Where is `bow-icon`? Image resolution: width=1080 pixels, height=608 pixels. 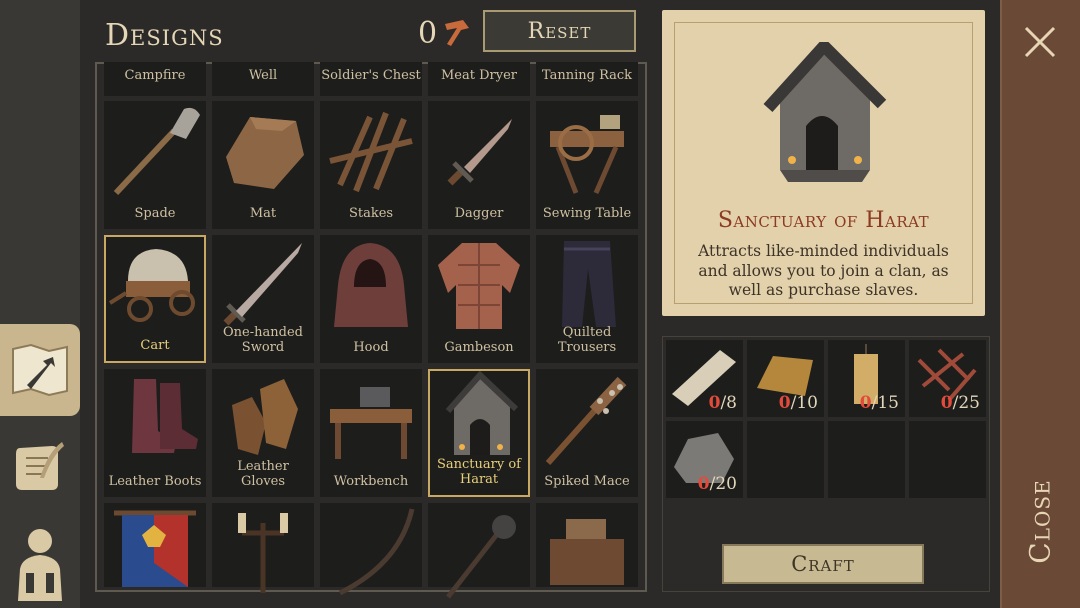
bow-icon is located at coordinates (376, 552).